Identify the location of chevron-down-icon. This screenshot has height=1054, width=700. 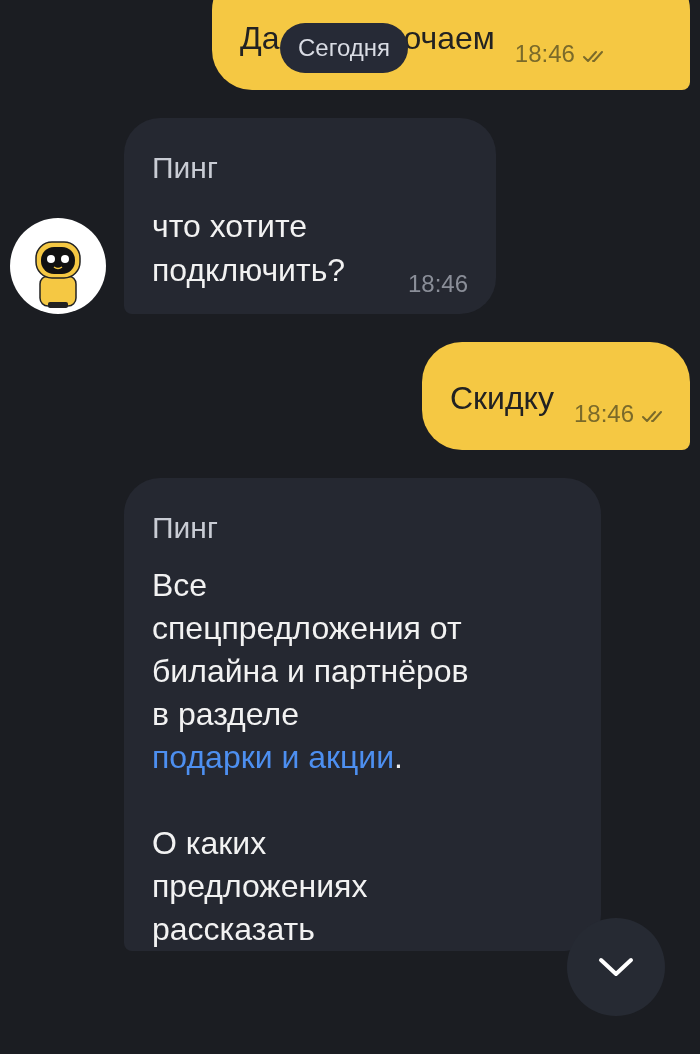
(616, 967).